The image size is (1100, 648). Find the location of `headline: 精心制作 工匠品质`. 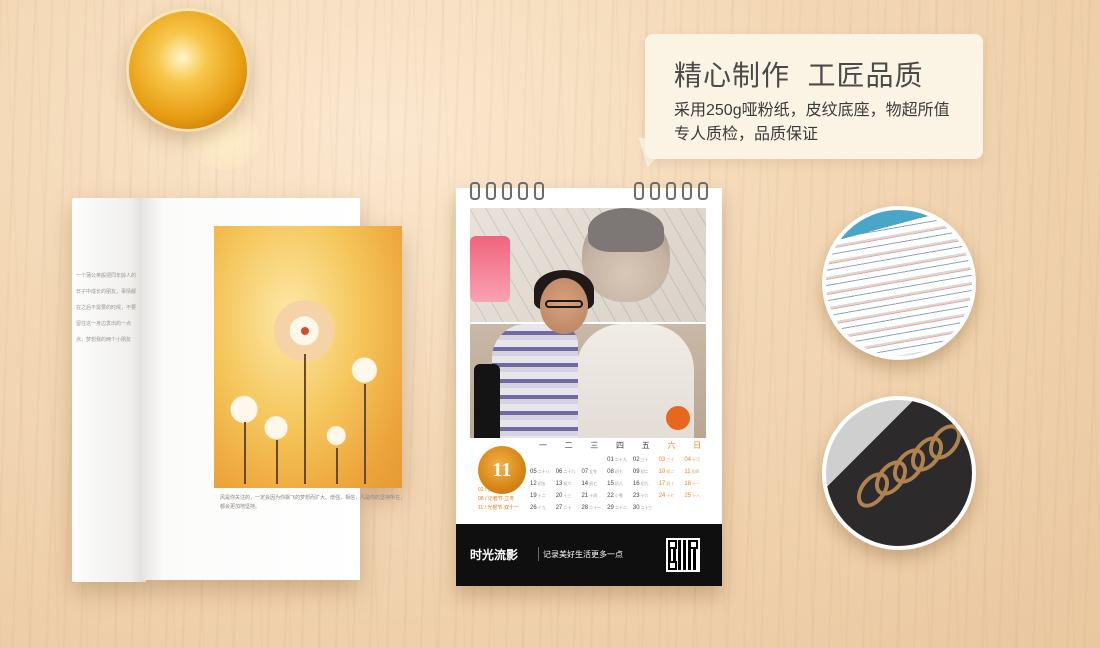

headline: 精心制作 工匠品质 is located at coordinates (799, 75).